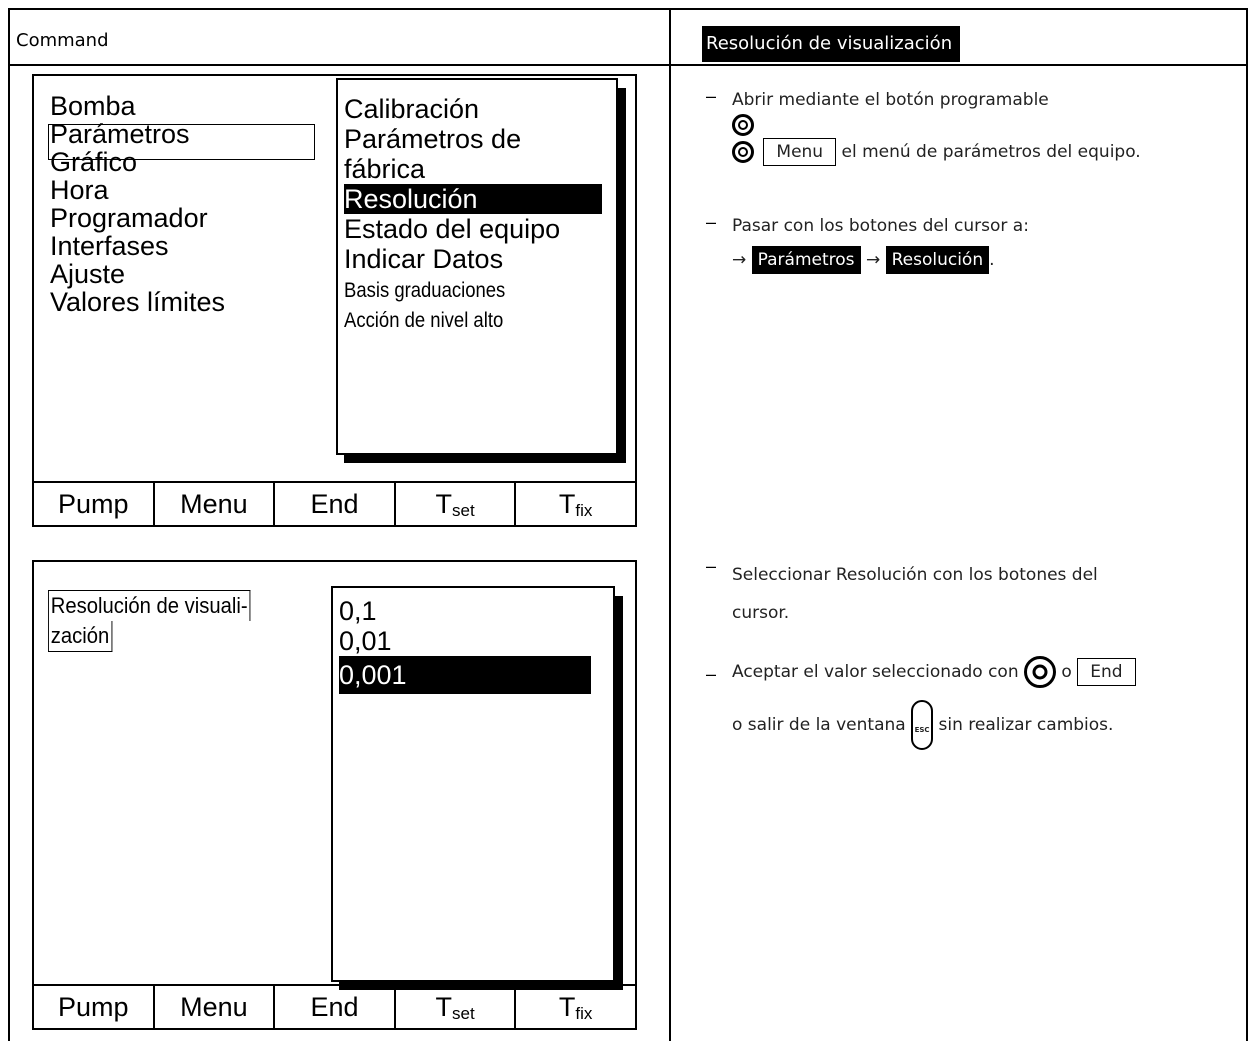  I want to click on submenu-item-parametros-de: Parámetros de, so click(473, 139).